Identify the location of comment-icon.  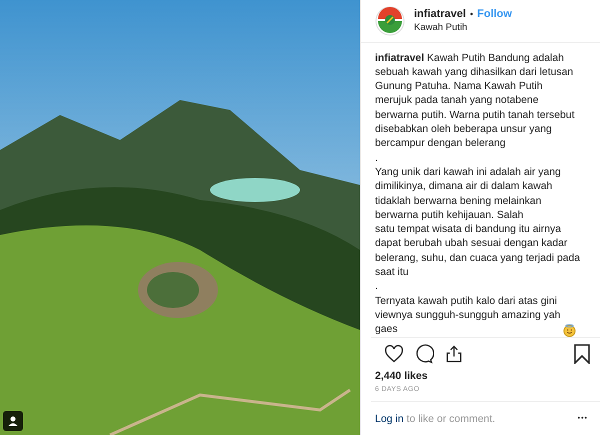
(424, 354).